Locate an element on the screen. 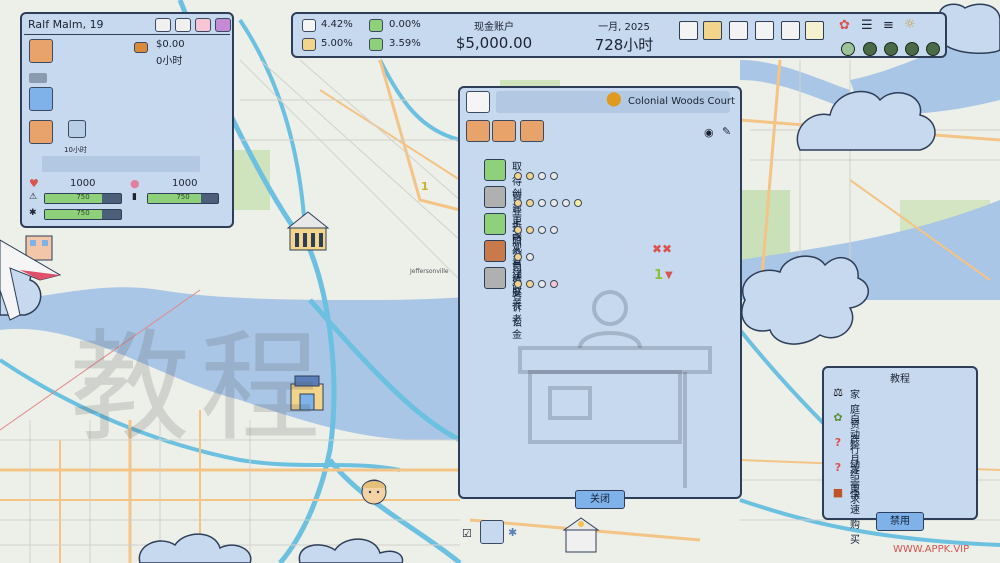  energy-icon: ▮ is located at coordinates (134, 197).